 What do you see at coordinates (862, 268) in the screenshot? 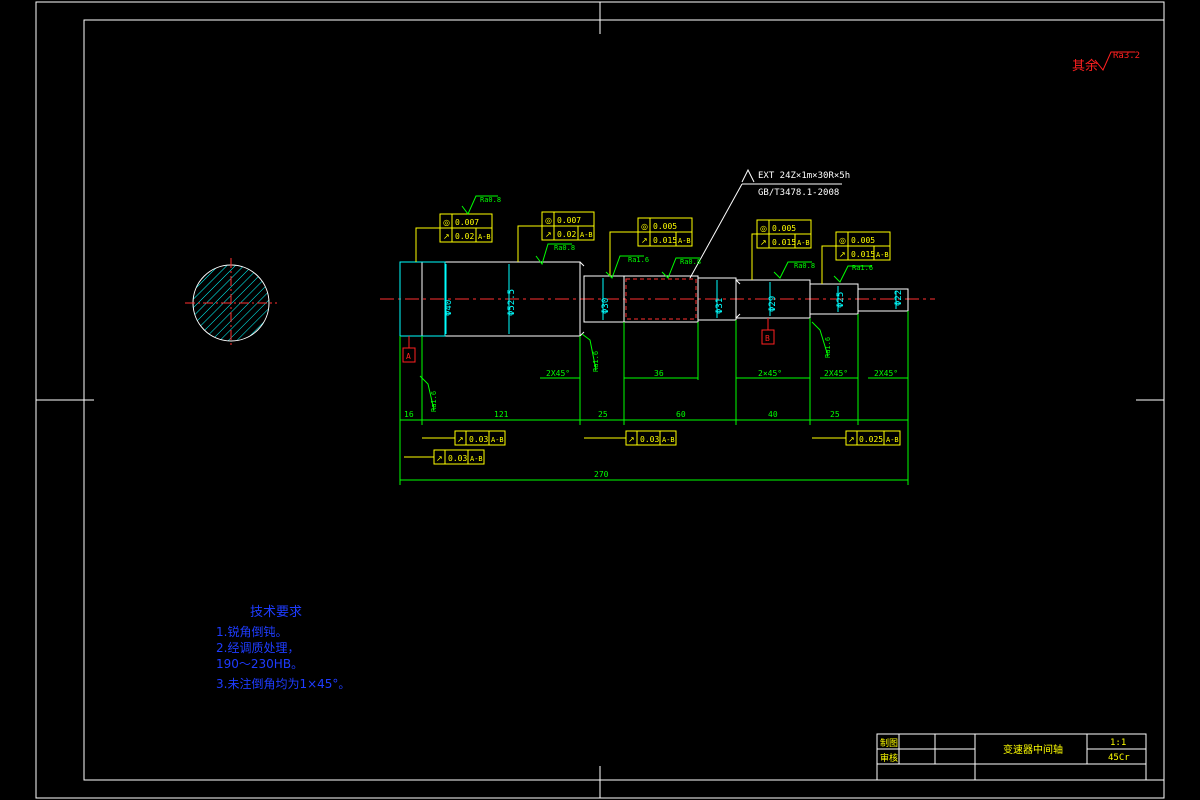
I see `roughness-r9: Ra1.6` at bounding box center [862, 268].